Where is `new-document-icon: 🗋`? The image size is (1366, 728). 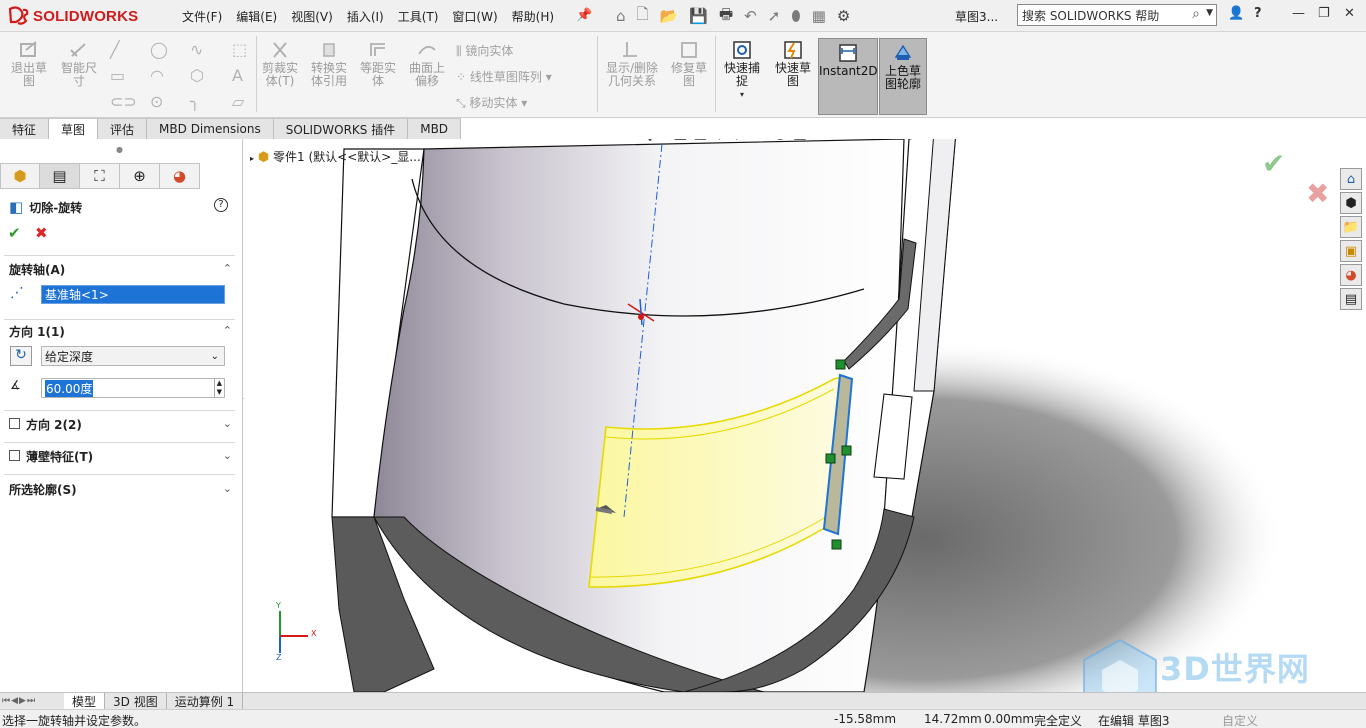 new-document-icon: 🗋 is located at coordinates (643, 16).